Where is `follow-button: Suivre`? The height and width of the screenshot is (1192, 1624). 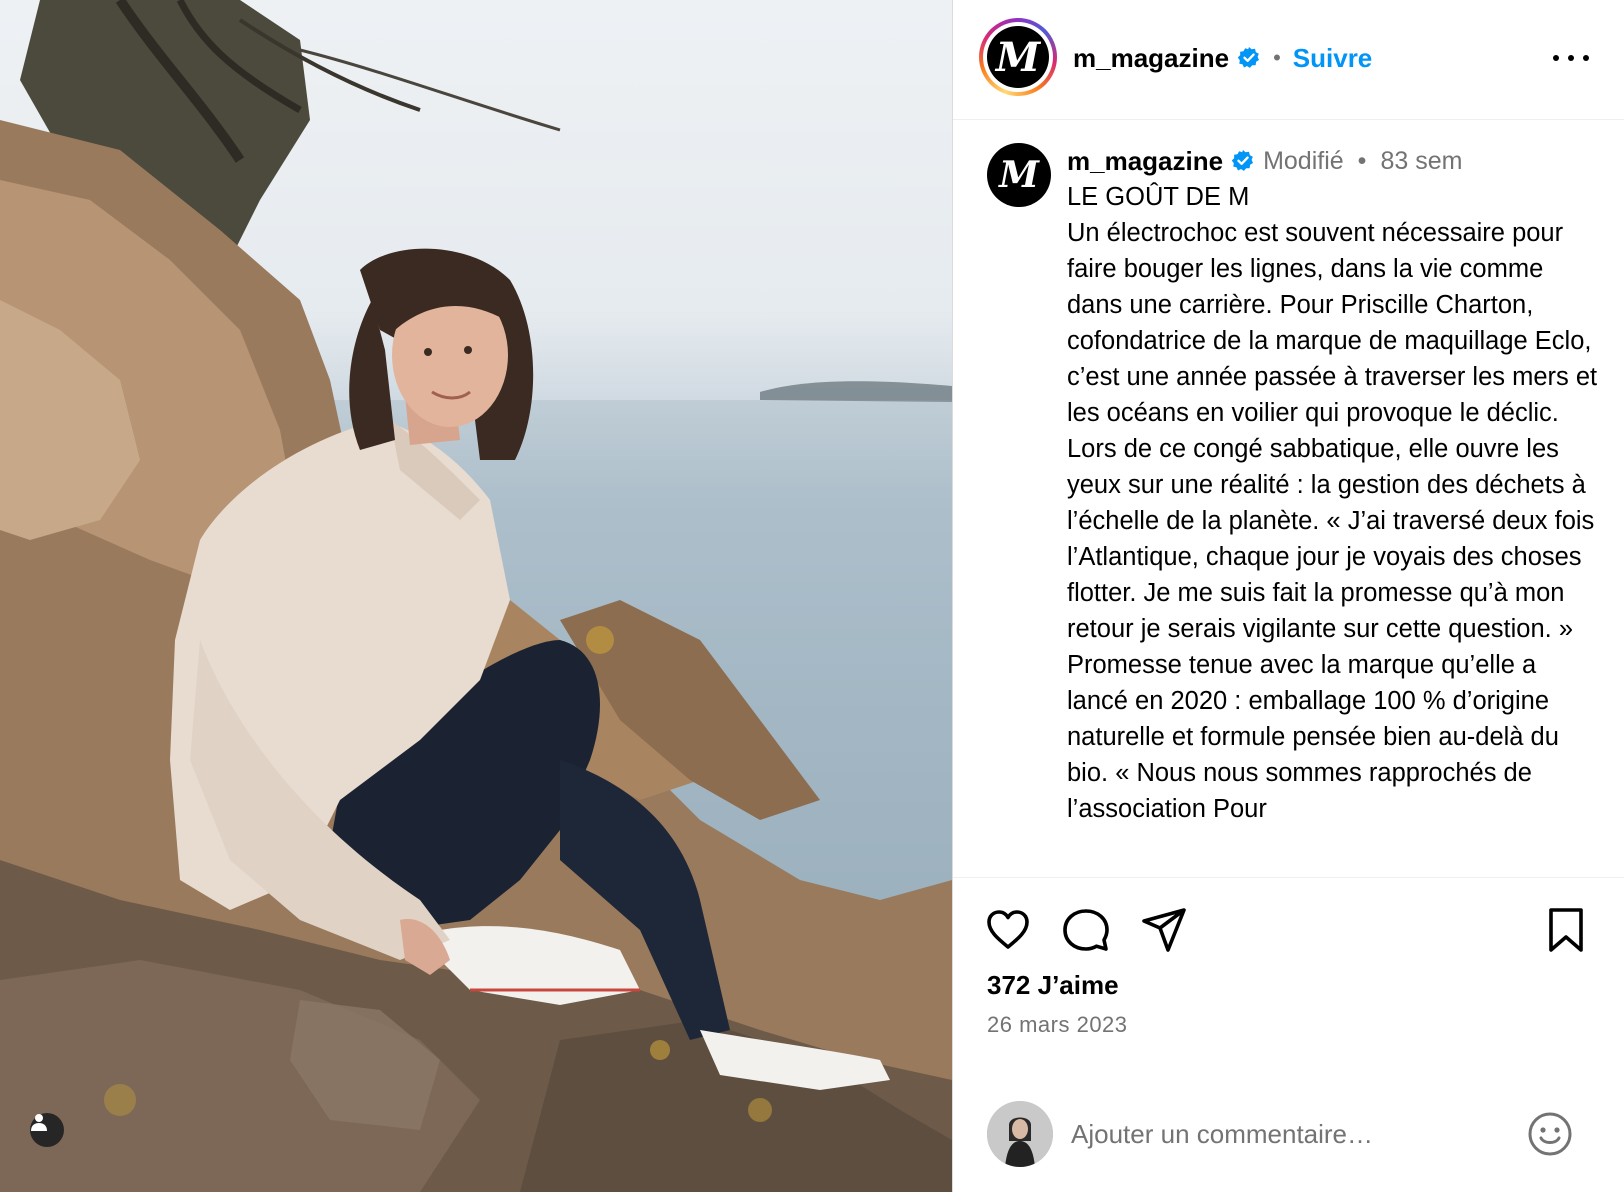 follow-button: Suivre is located at coordinates (1333, 58).